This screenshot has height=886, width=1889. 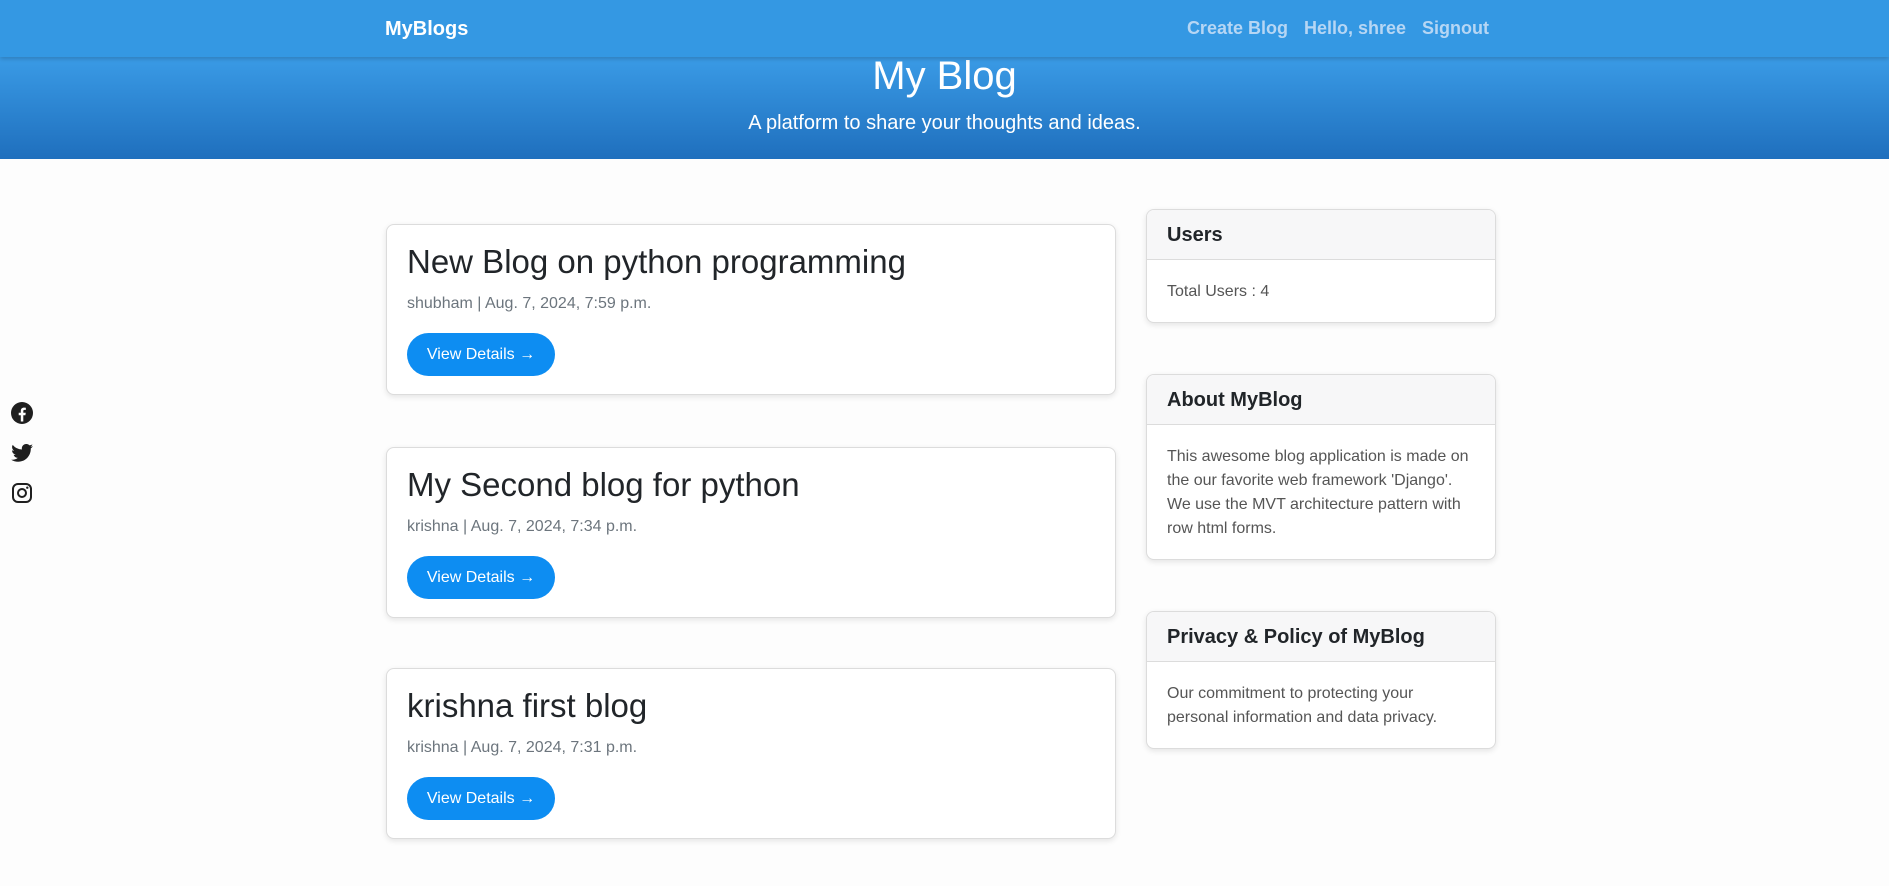 I want to click on twitter-icon, so click(x=22, y=453).